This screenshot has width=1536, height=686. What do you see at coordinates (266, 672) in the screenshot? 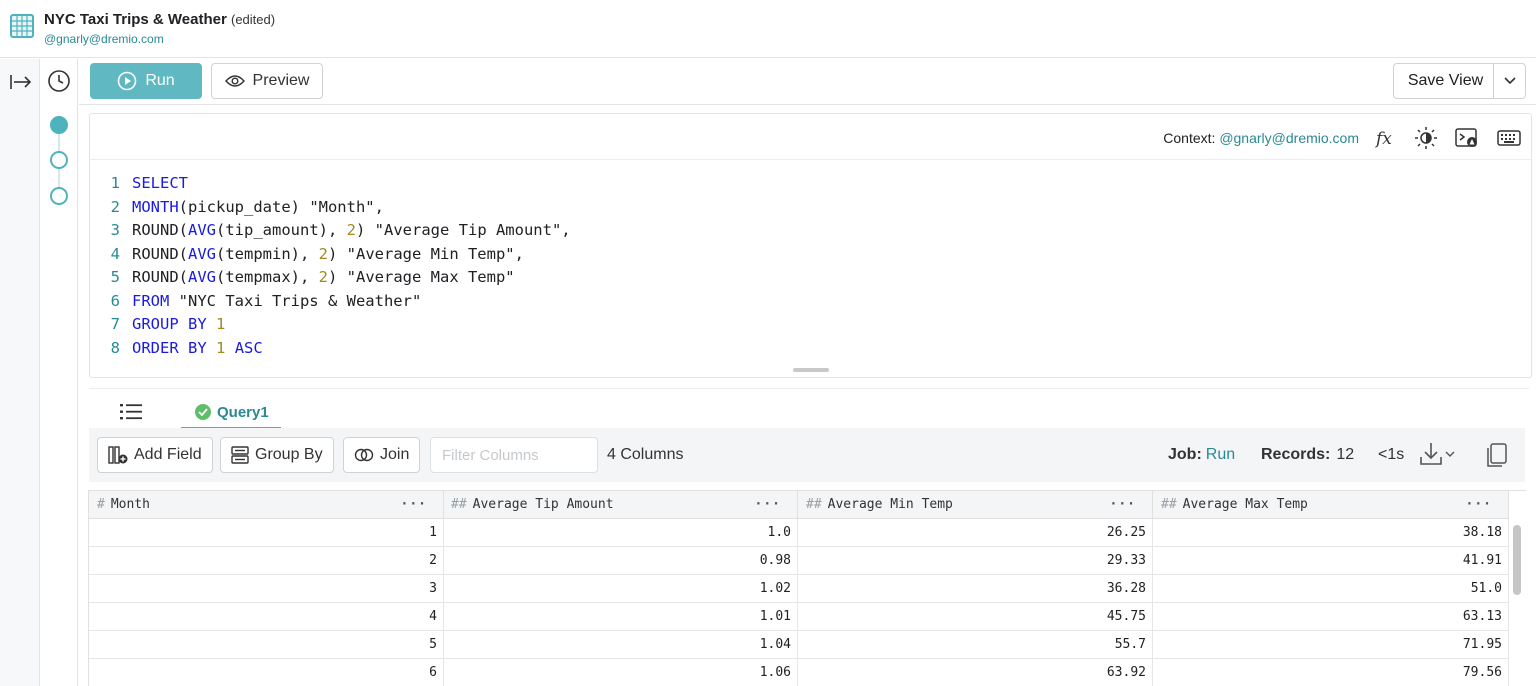
I see `table-cell: 6` at bounding box center [266, 672].